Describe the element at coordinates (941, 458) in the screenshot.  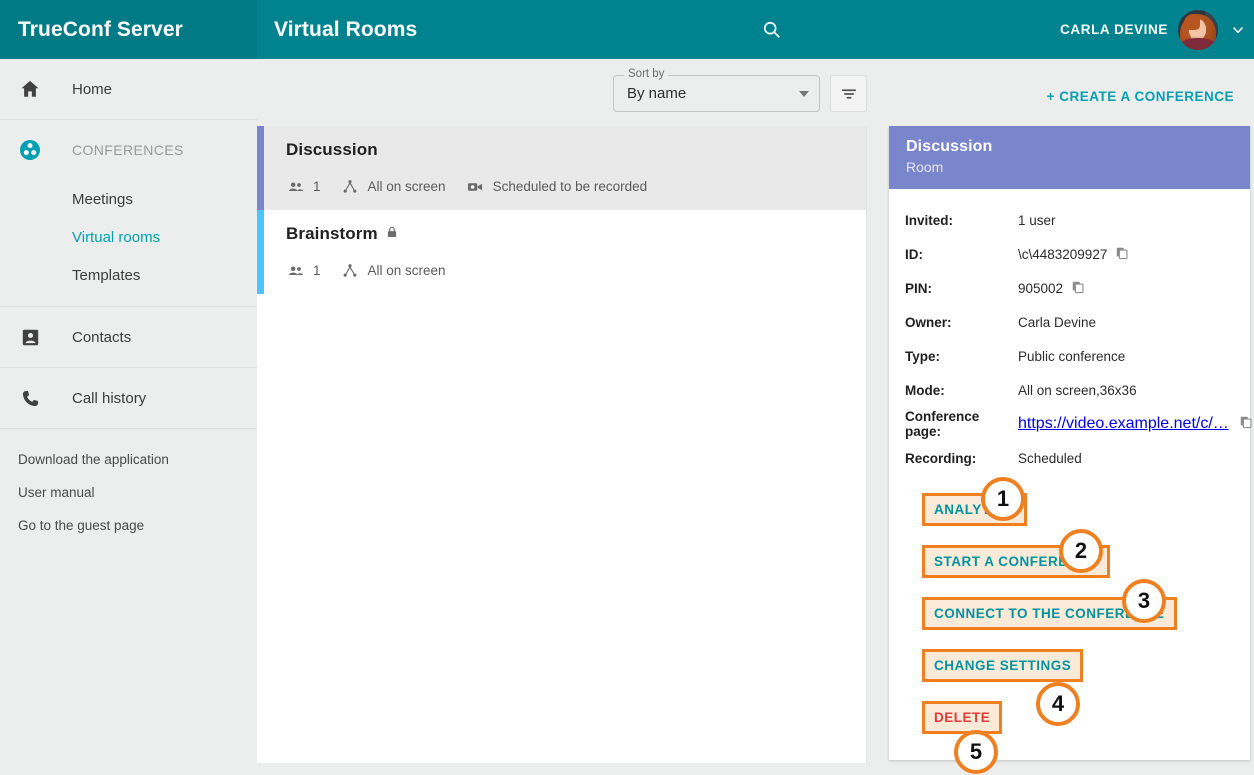
I see `detail-label-recording: Recording:` at that location.